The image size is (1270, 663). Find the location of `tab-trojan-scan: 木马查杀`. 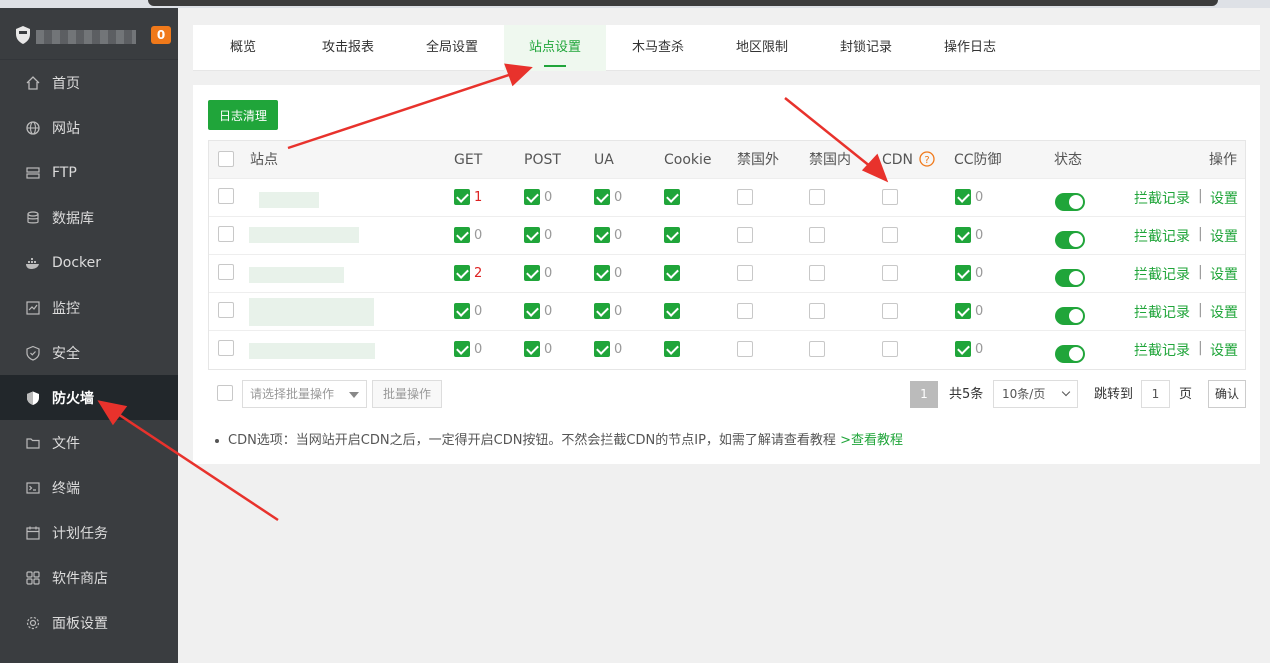

tab-trojan-scan: 木马查杀 is located at coordinates (658, 48).